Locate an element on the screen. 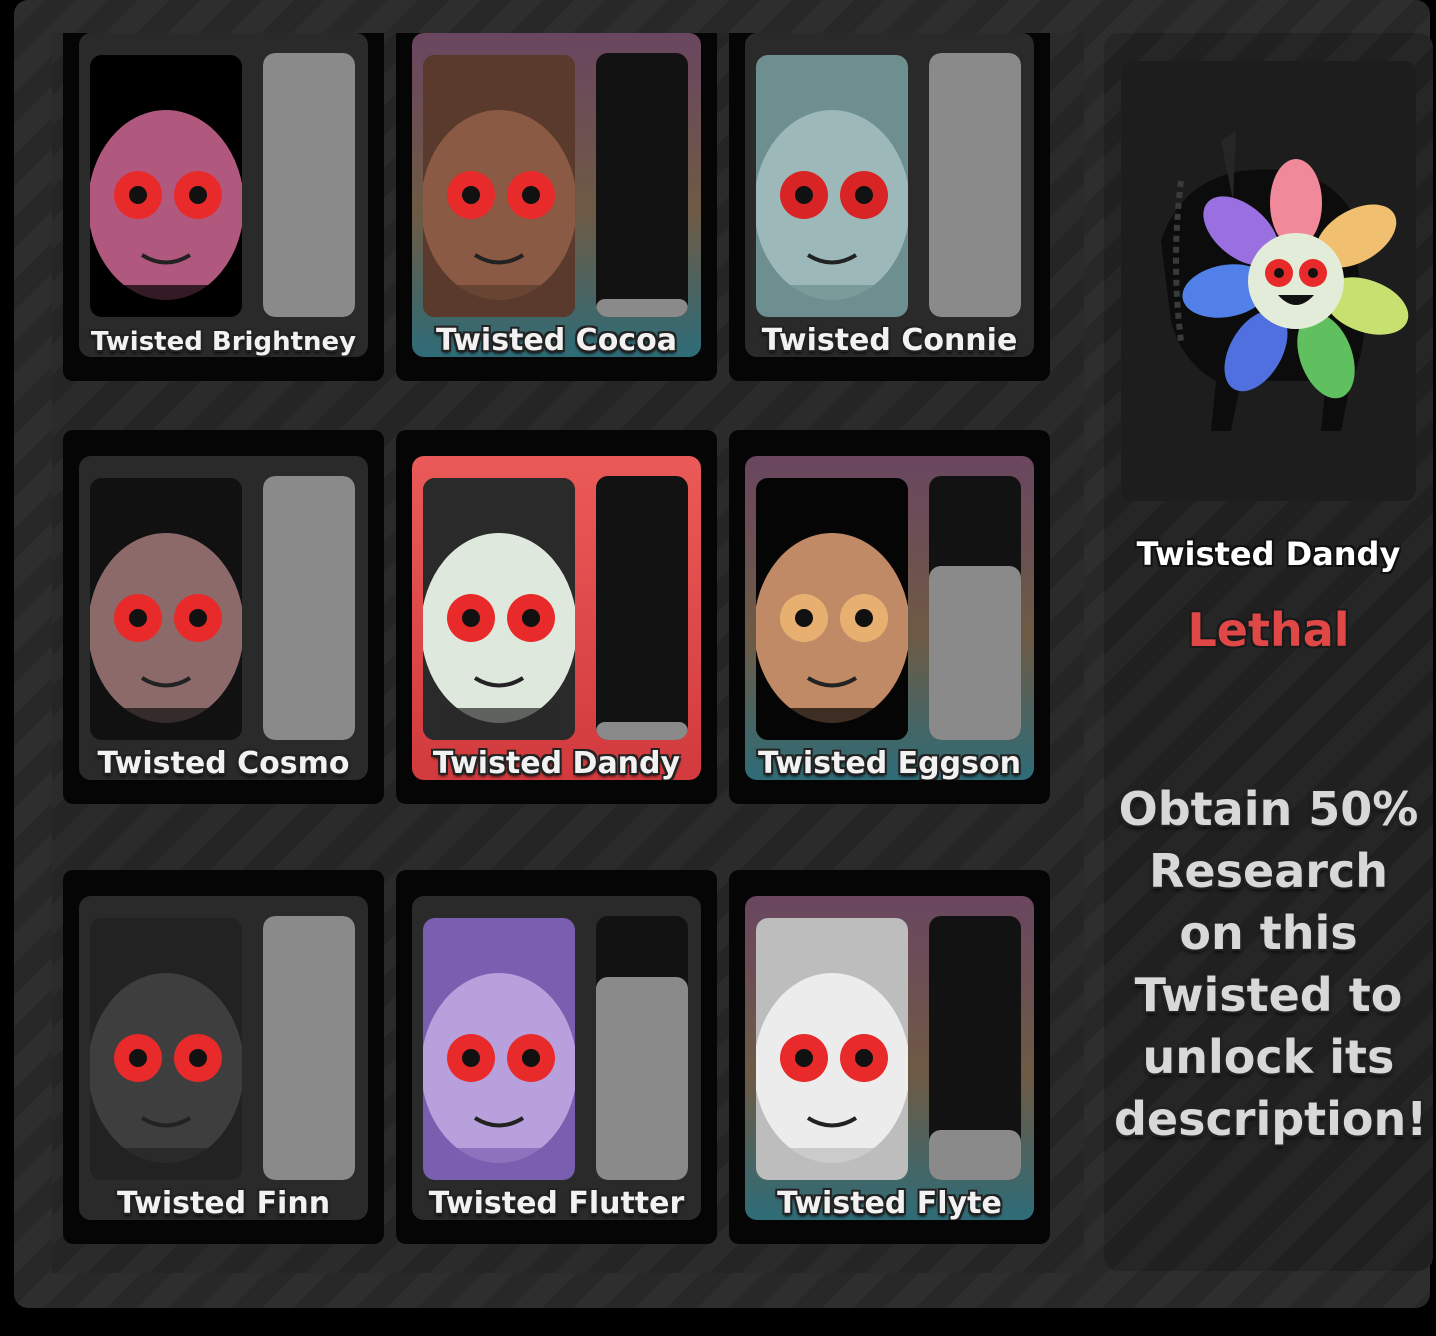 This screenshot has height=1336, width=1436. twisted-card-name: Twisted Dandy is located at coordinates (556, 763).